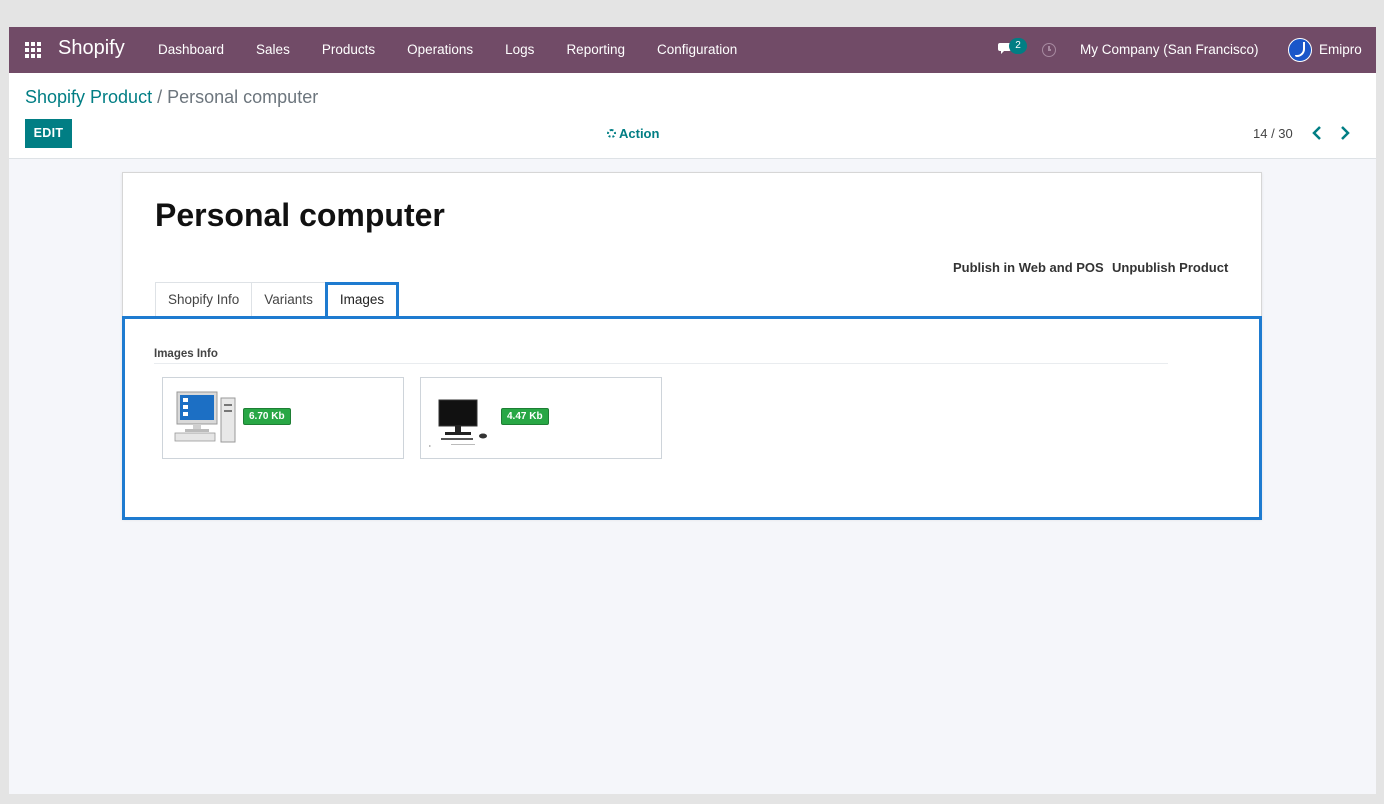  What do you see at coordinates (595, 50) in the screenshot?
I see `menu-item-reporting: Reporting` at bounding box center [595, 50].